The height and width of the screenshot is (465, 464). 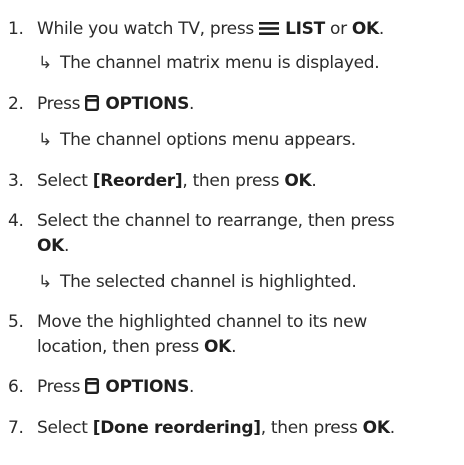 I want to click on list-key: LIST, so click(x=305, y=29).